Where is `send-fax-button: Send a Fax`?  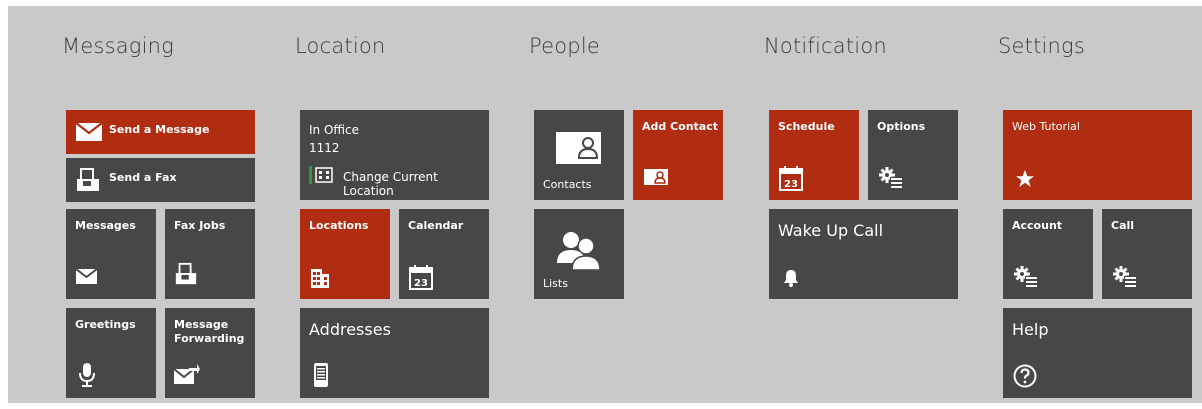 send-fax-button: Send a Fax is located at coordinates (160, 180).